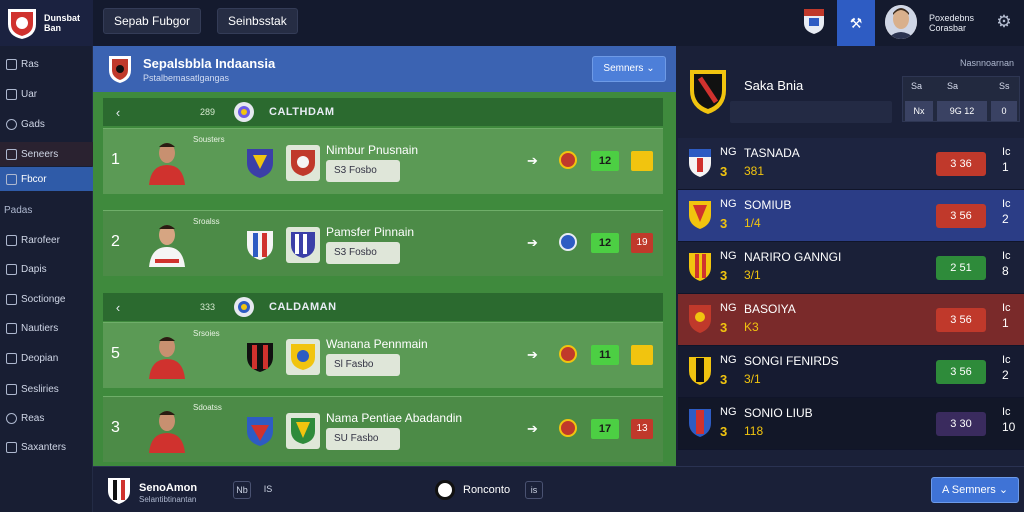 The height and width of the screenshot is (512, 1024). I want to click on footer-action-button: A Semners ⌄, so click(975, 490).